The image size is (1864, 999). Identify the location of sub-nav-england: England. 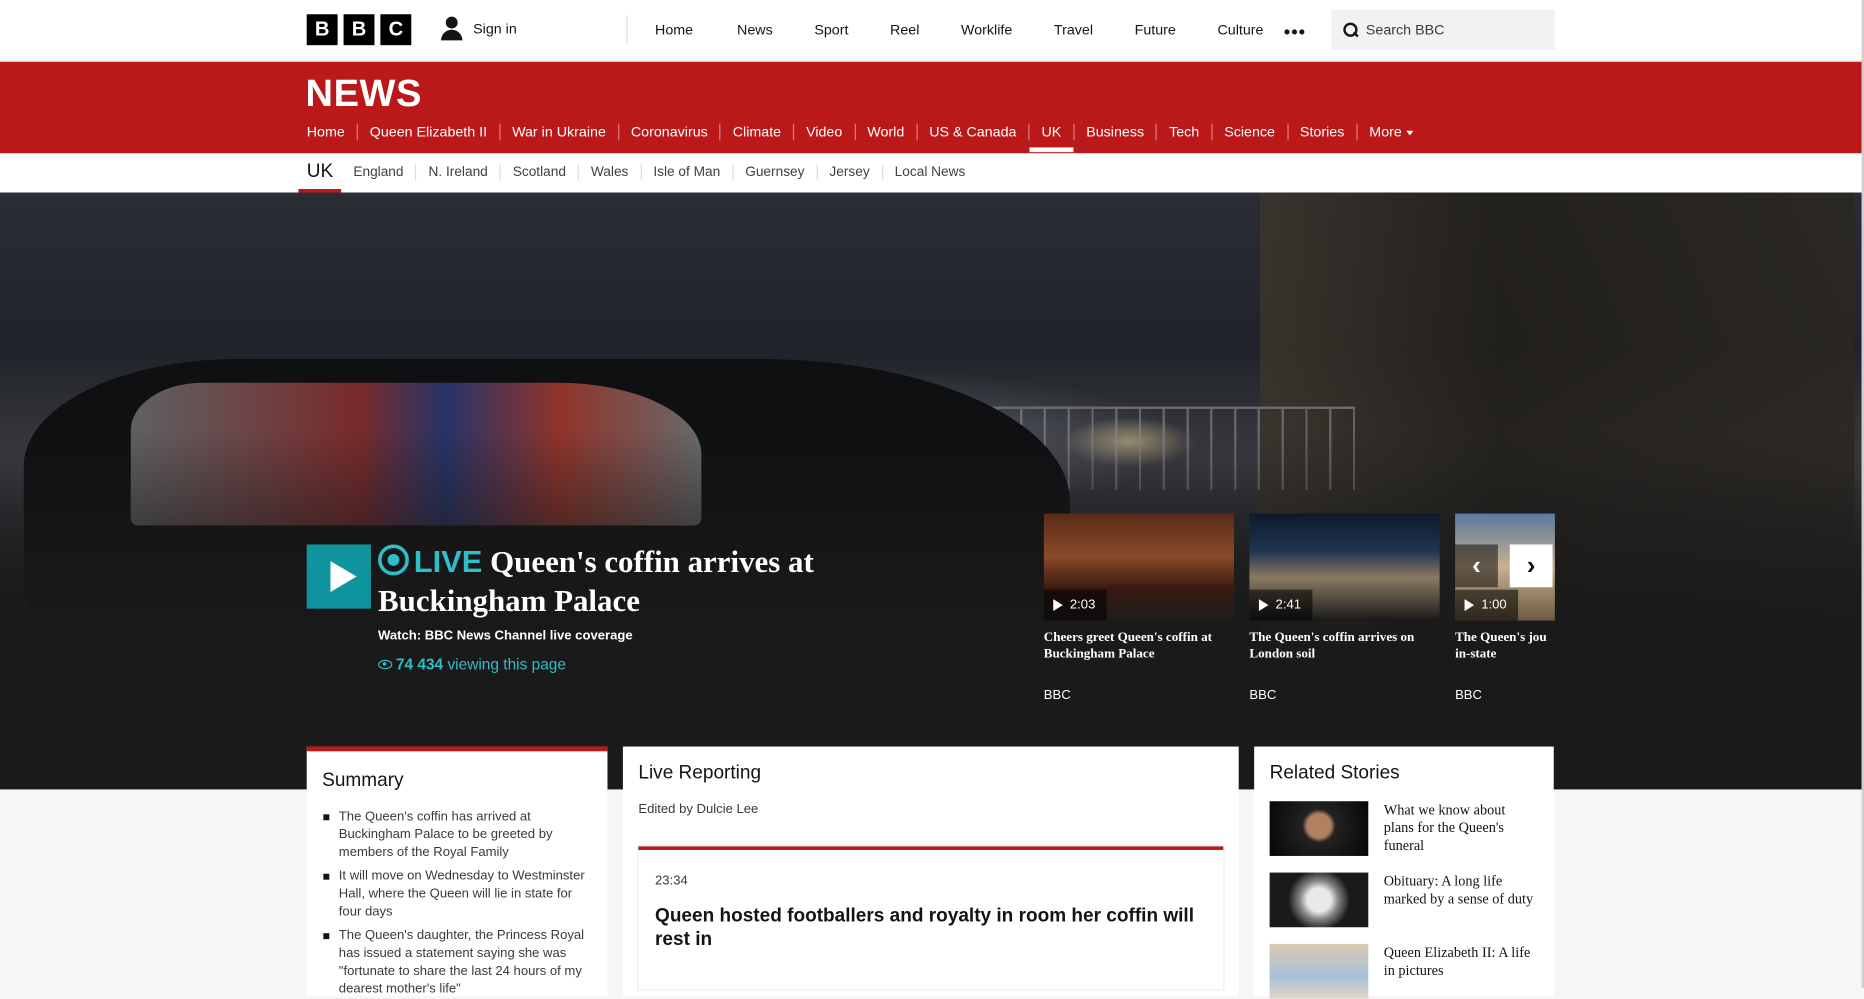
(378, 172).